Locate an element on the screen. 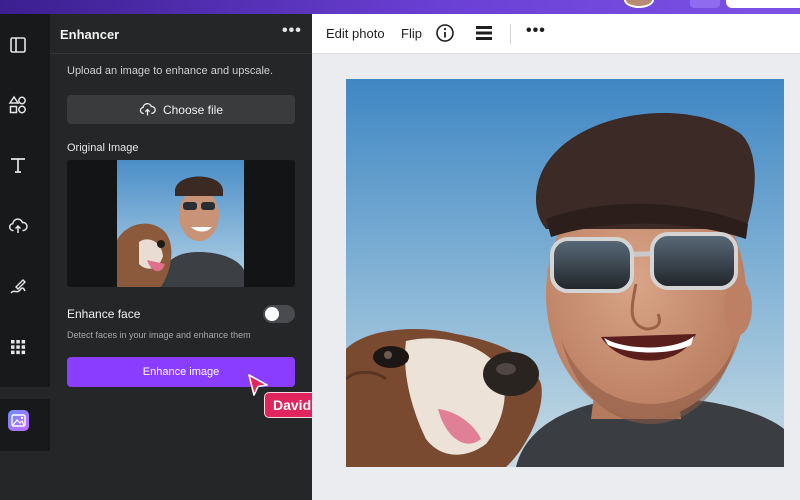 The image size is (800, 500). panel-header: Enhancer ••• is located at coordinates (181, 34).